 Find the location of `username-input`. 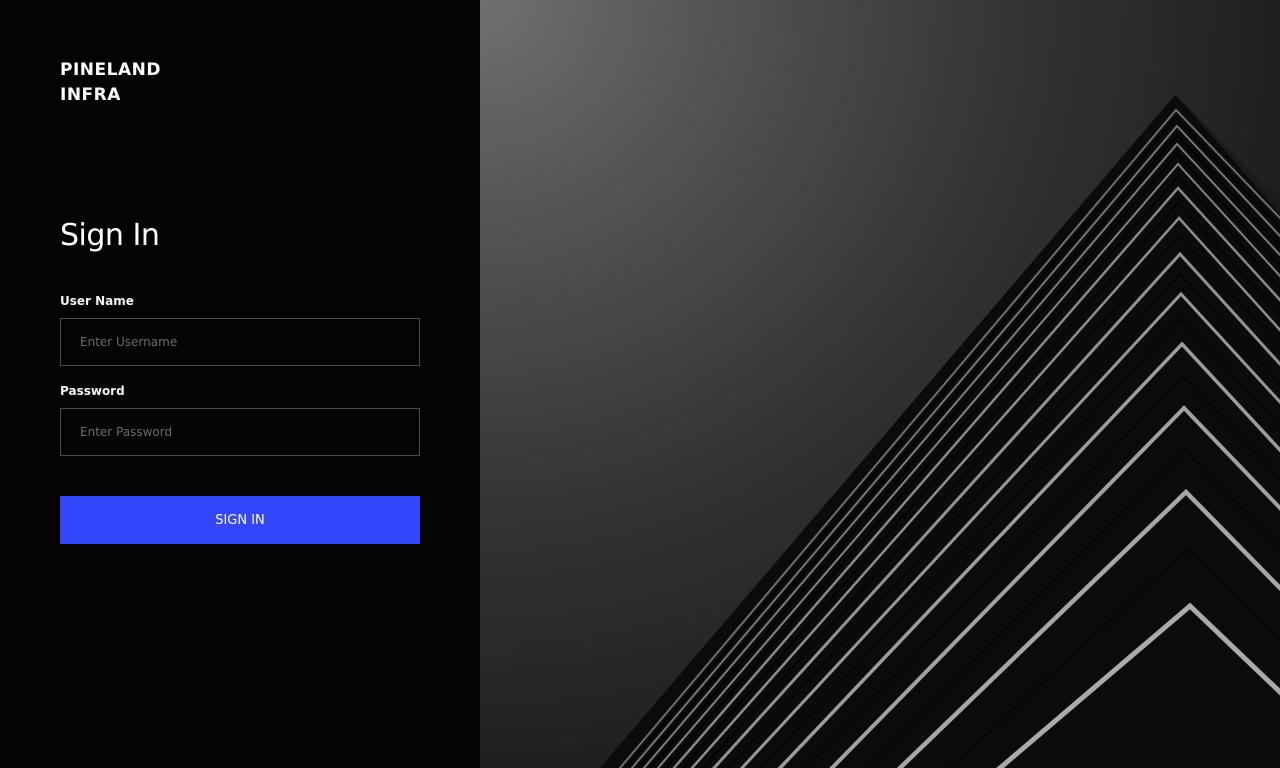

username-input is located at coordinates (240, 342).